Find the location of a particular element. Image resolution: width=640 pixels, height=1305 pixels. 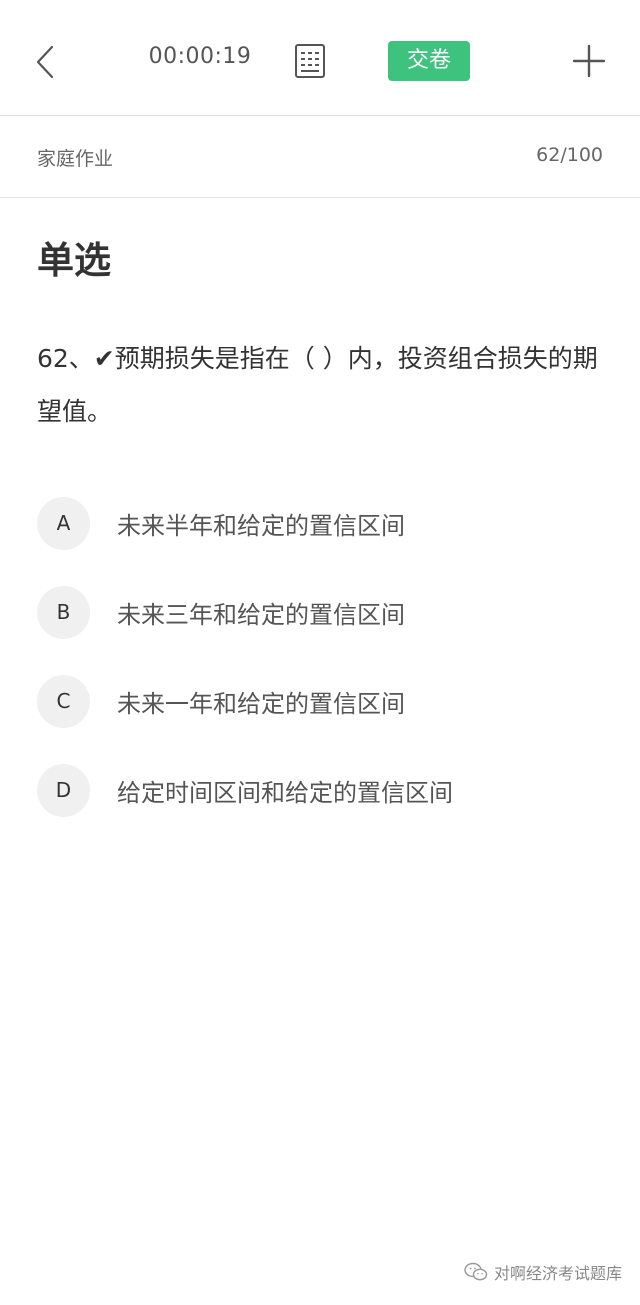

question-progress: 62/100 is located at coordinates (569, 155).